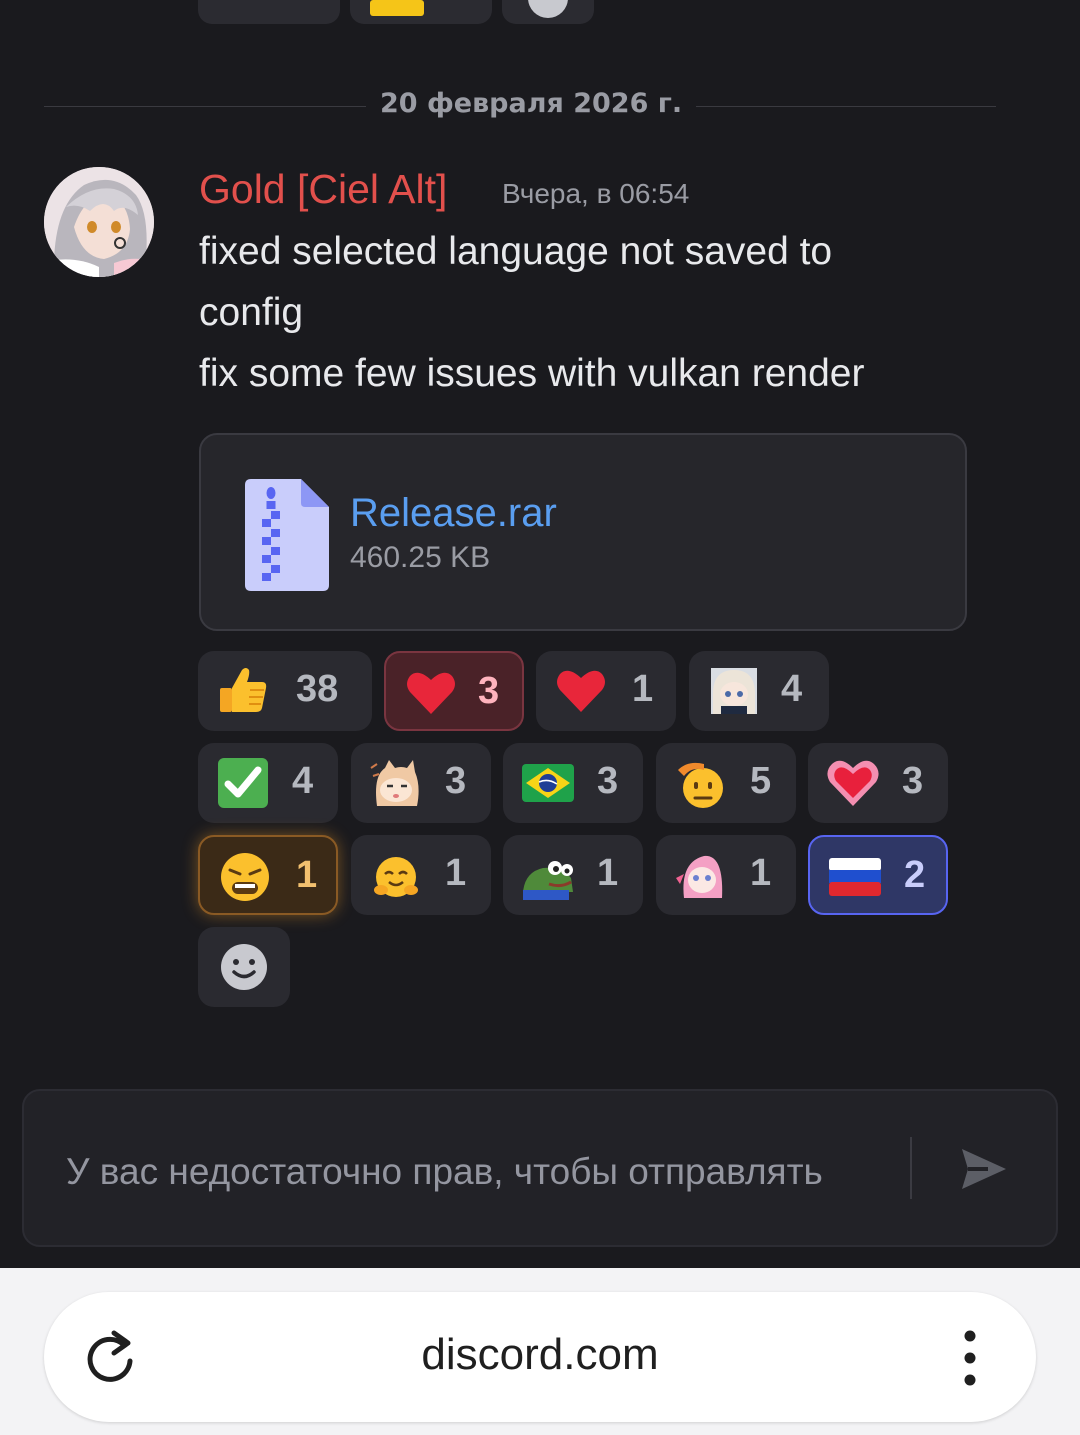  I want to click on flag-brazil-icon, so click(548, 783).